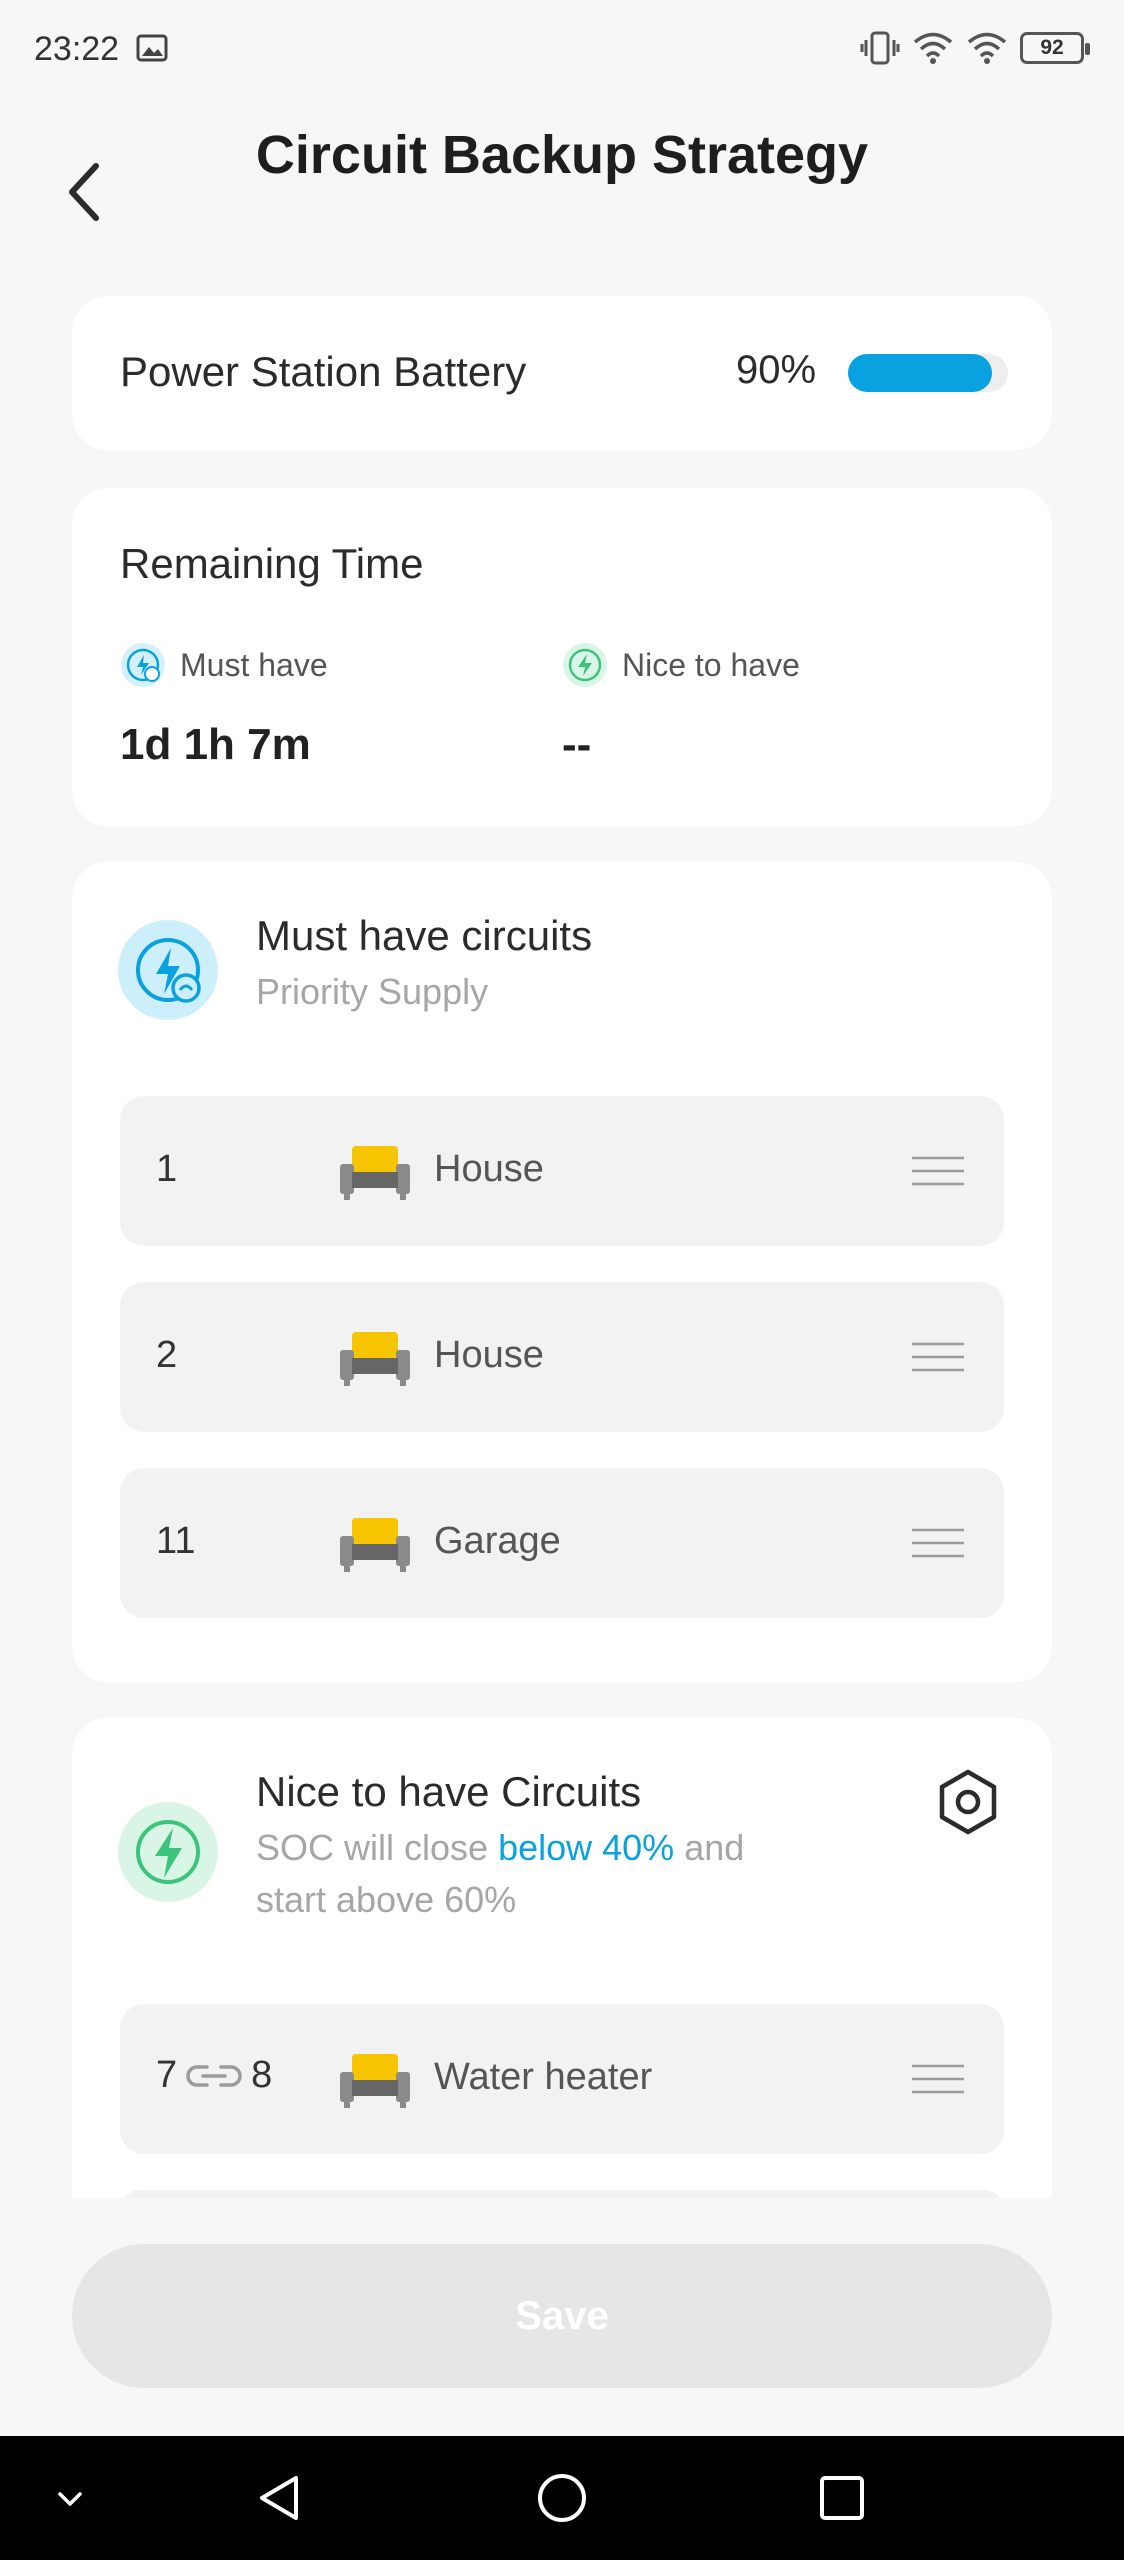 The width and height of the screenshot is (1124, 2560). I want to click on status-bar: 23:22 92, so click(562, 52).